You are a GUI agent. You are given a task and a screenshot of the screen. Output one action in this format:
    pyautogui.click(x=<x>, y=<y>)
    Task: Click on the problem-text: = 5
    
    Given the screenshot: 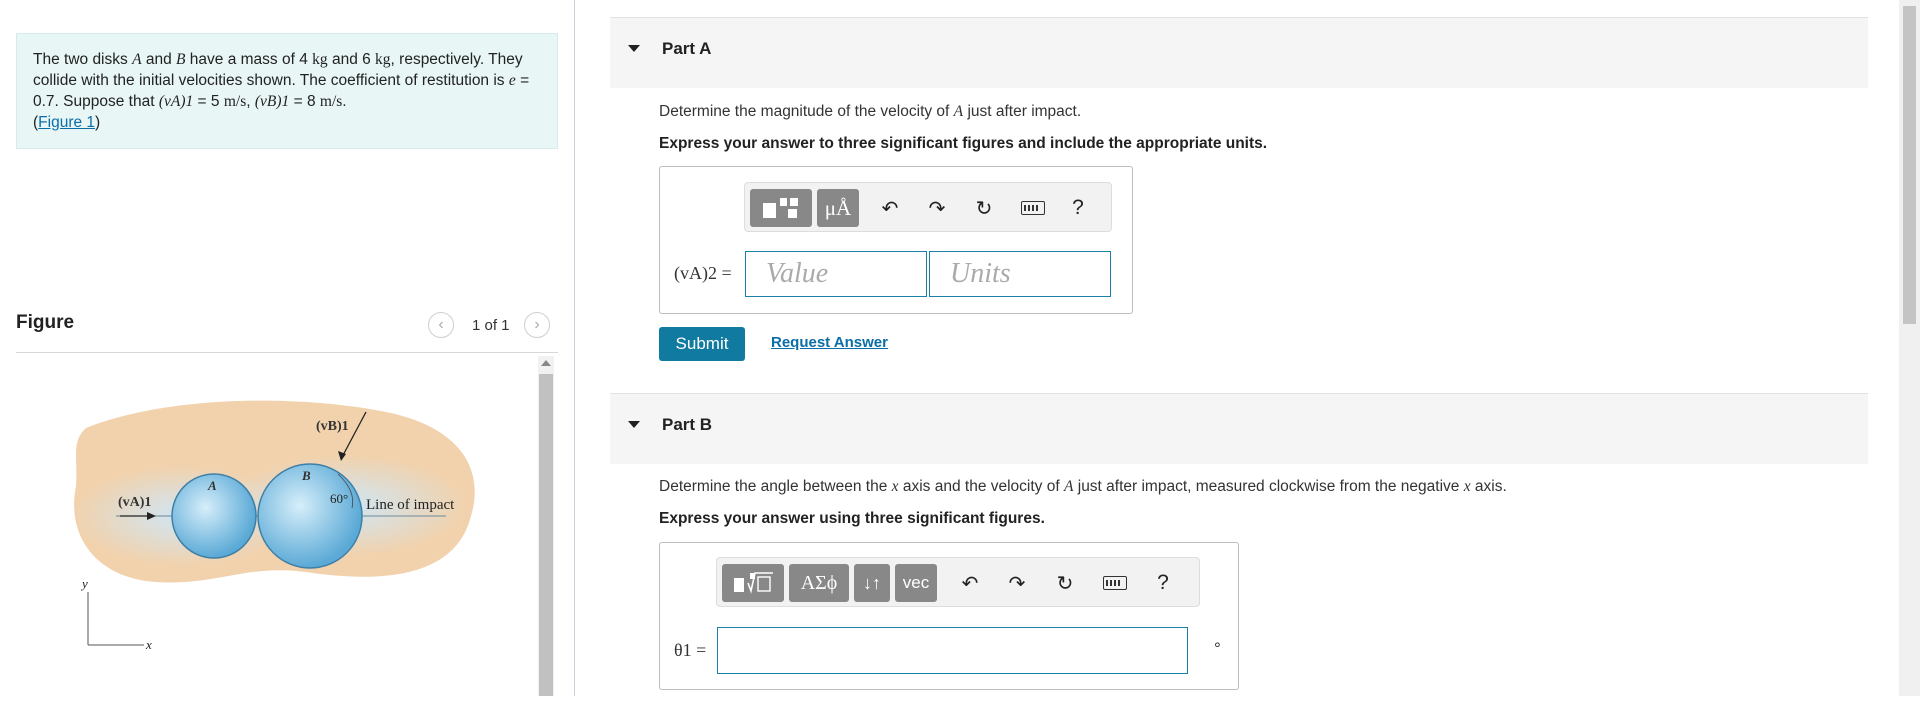 What is the action you would take?
    pyautogui.click(x=208, y=101)
    